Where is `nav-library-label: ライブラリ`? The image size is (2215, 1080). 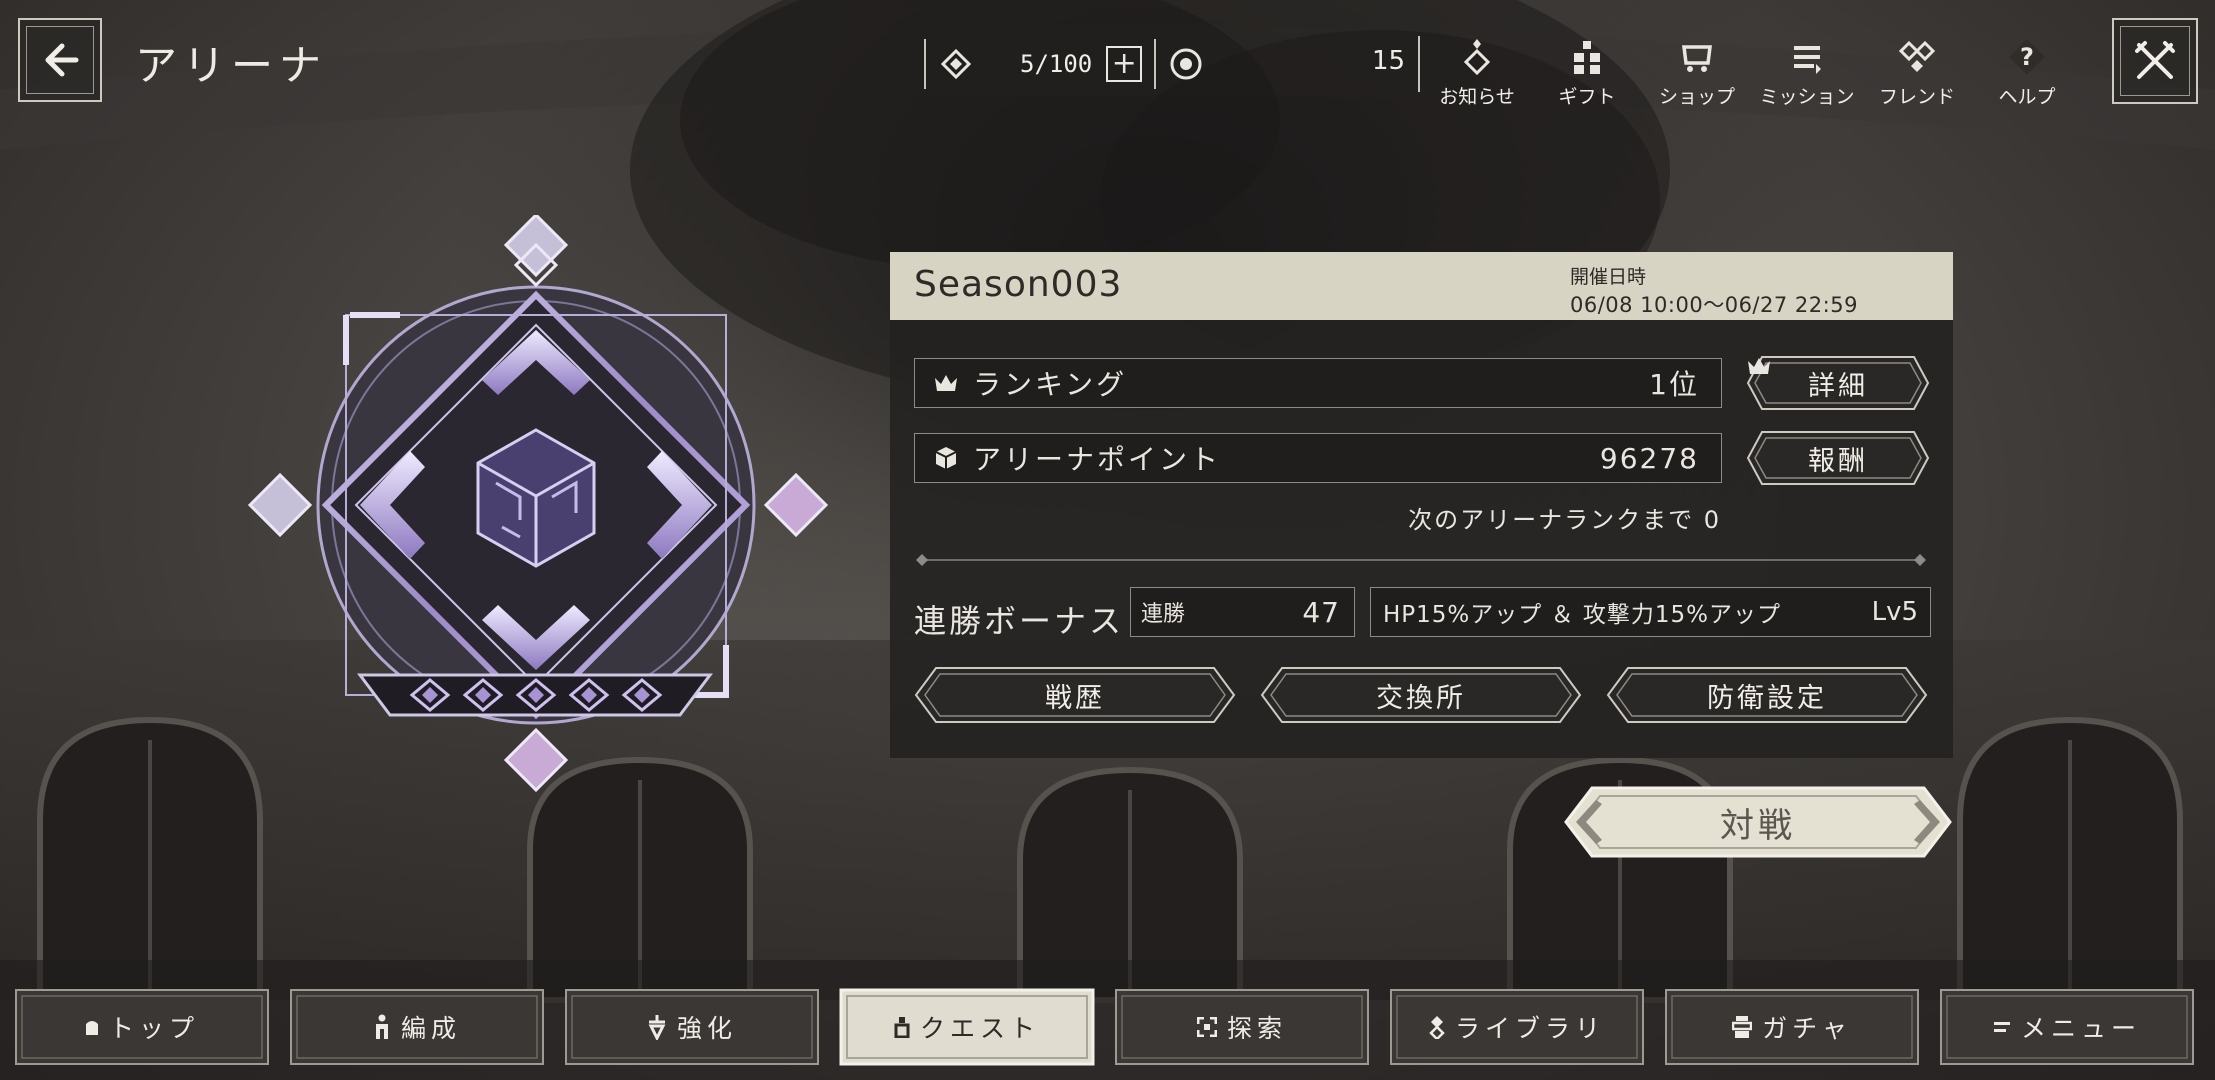
nav-library-label: ライブラリ is located at coordinates (1529, 1028).